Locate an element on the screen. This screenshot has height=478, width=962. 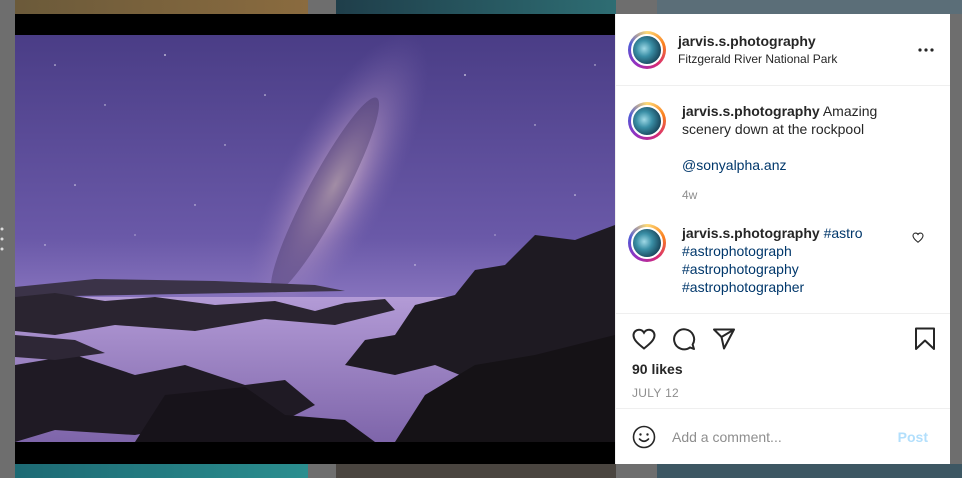
like-button is located at coordinates (644, 339).